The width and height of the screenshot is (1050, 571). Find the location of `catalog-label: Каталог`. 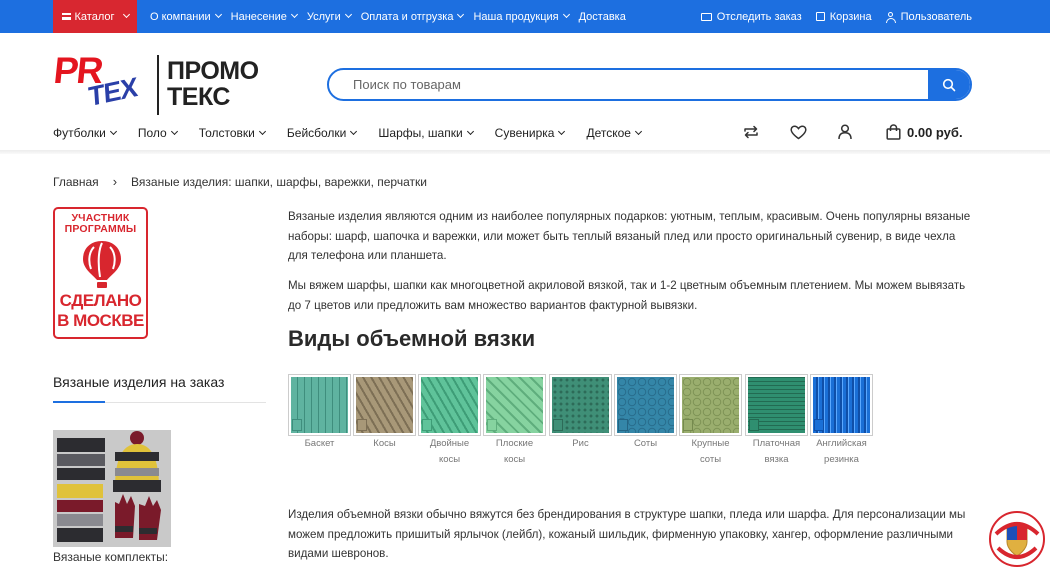

catalog-label: Каталог is located at coordinates (94, 16).